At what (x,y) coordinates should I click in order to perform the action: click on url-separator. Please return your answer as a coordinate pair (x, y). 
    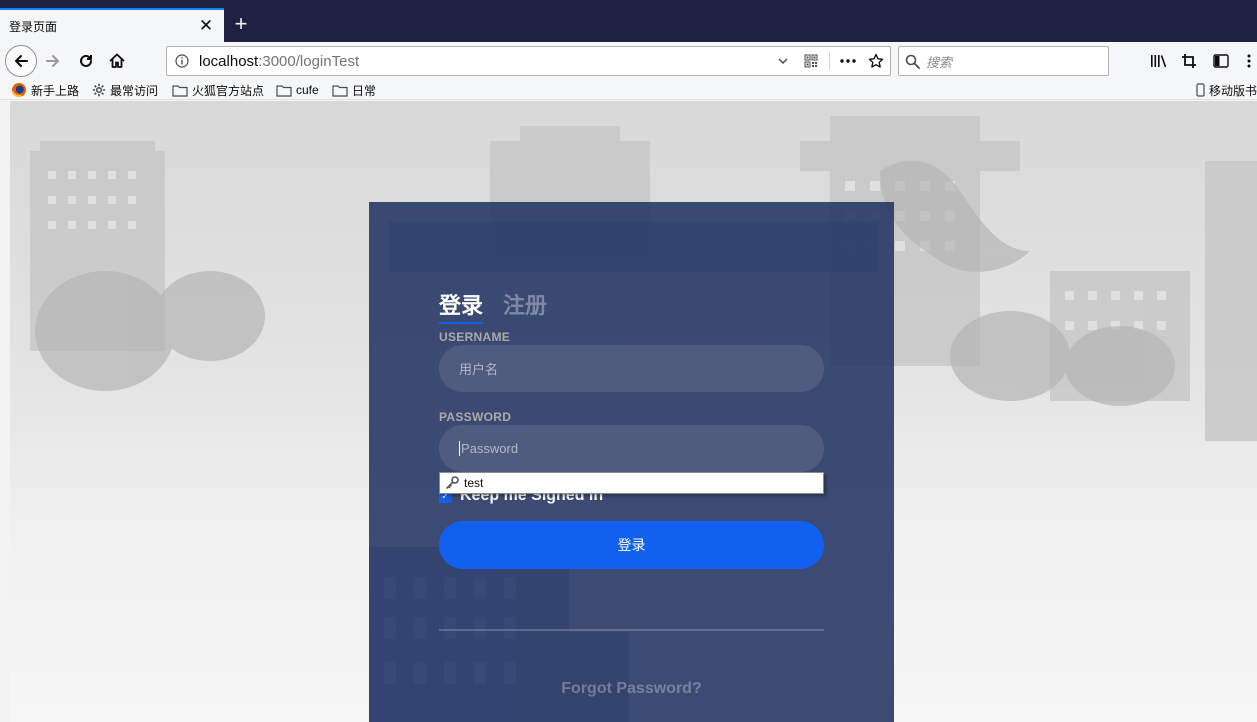
    Looking at the image, I should click on (829, 61).